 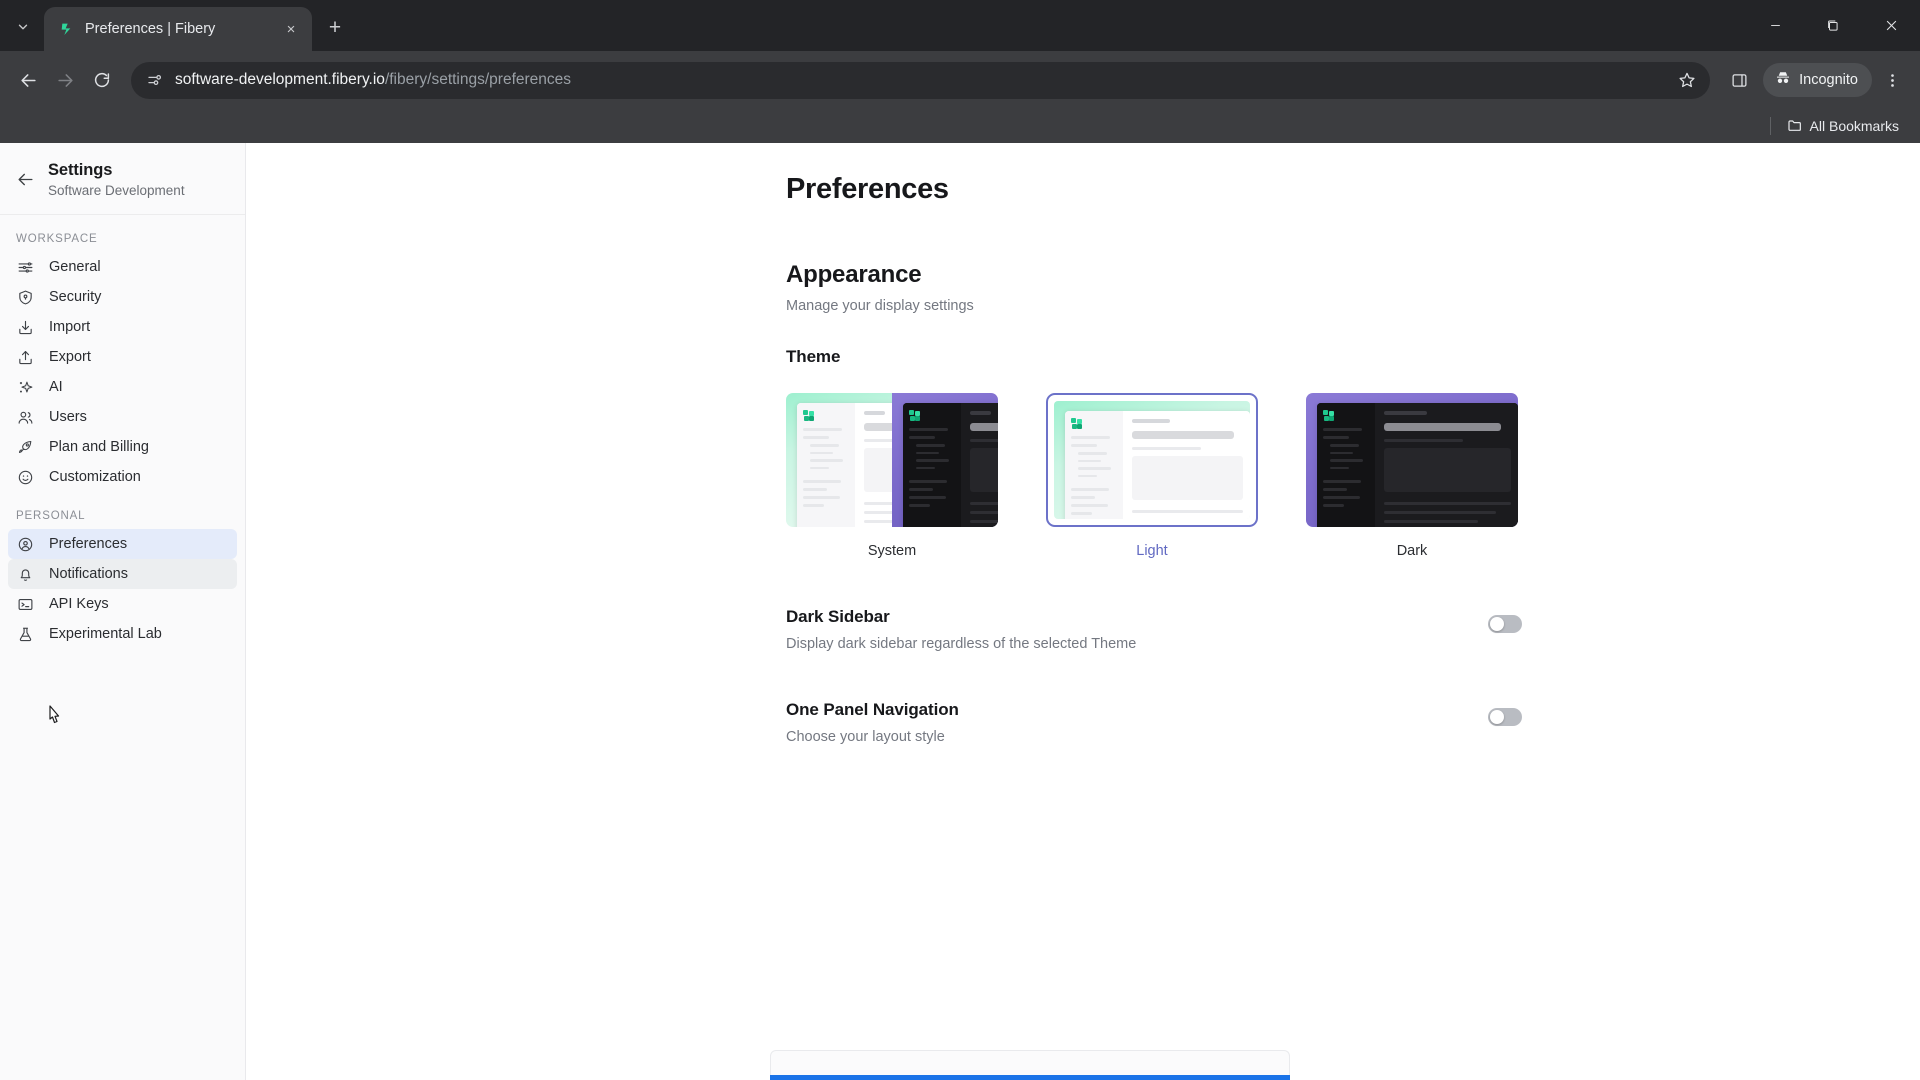 I want to click on sidebar-item-api-keys: API Keys, so click(x=122, y=604).